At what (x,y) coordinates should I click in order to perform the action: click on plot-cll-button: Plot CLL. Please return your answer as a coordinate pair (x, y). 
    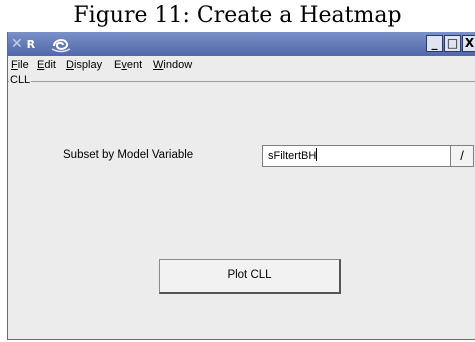
    Looking at the image, I should click on (250, 276).